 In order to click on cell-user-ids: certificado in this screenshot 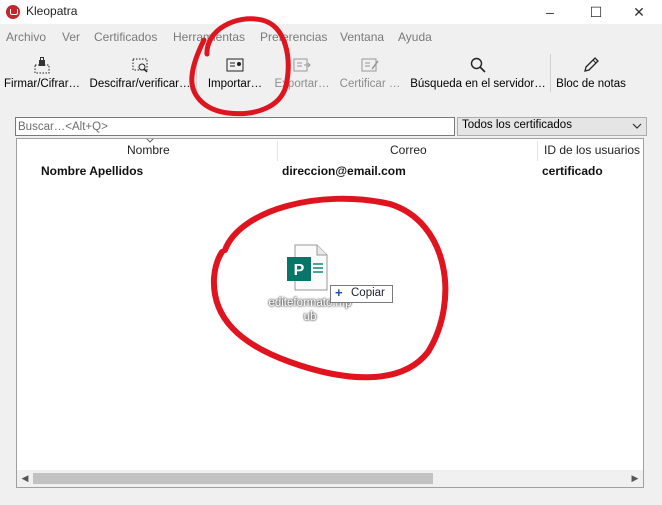, I will do `click(572, 171)`.